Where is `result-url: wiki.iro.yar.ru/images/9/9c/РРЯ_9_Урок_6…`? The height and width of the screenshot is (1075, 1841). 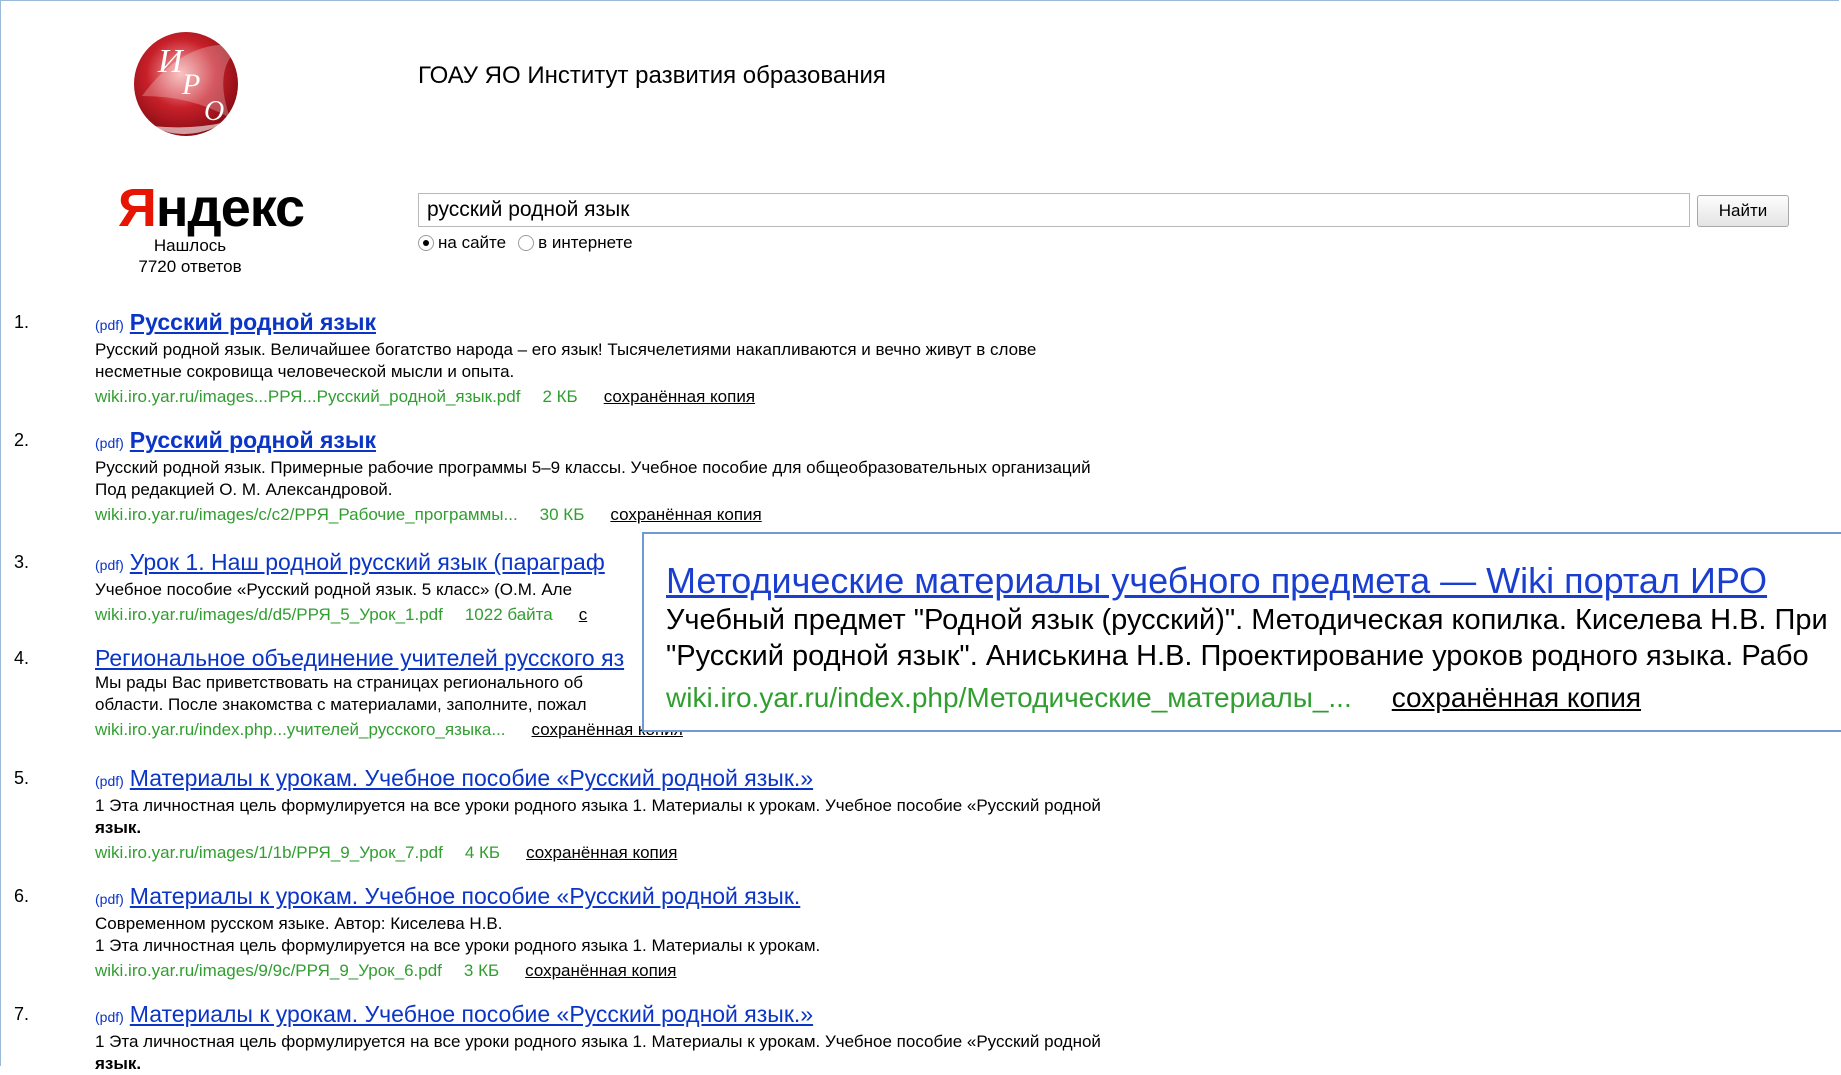
result-url: wiki.iro.yar.ru/images/9/9c/РРЯ_9_Урок_6… is located at coordinates (268, 970).